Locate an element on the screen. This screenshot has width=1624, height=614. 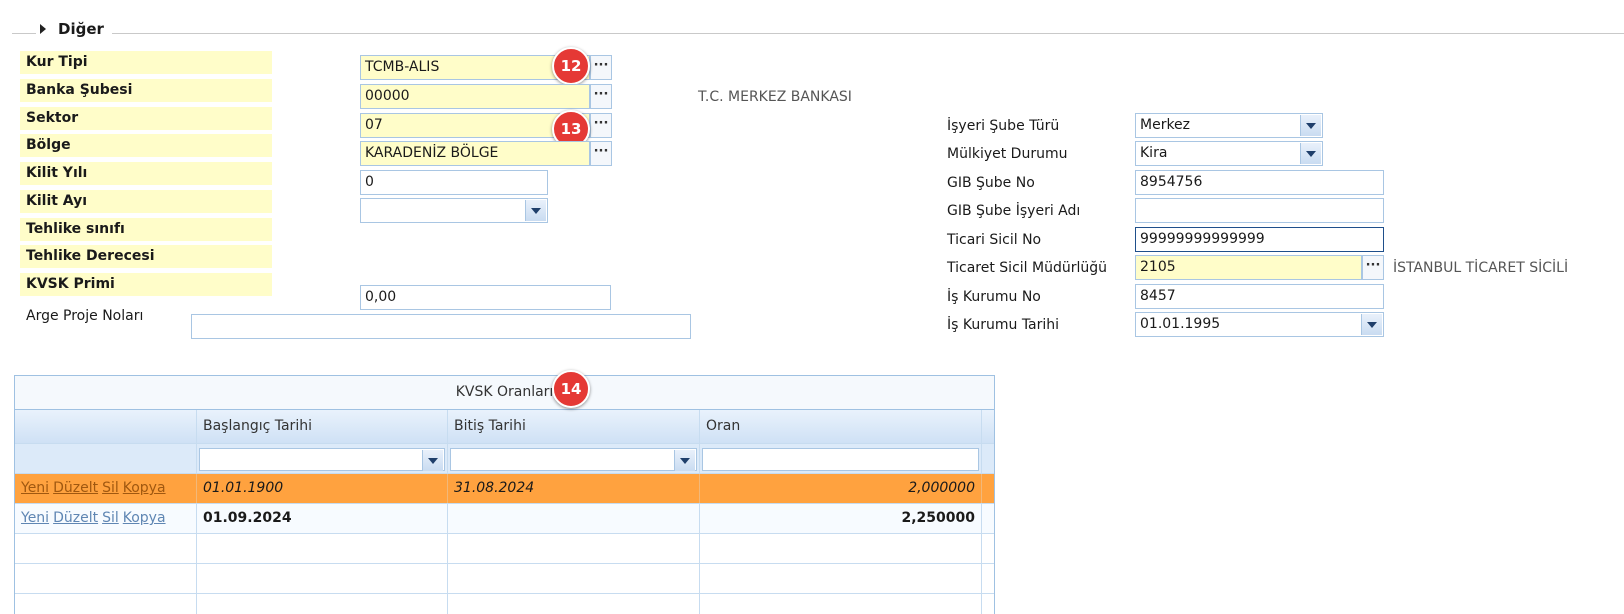
filter-cell-baslangic is located at coordinates (322, 458).